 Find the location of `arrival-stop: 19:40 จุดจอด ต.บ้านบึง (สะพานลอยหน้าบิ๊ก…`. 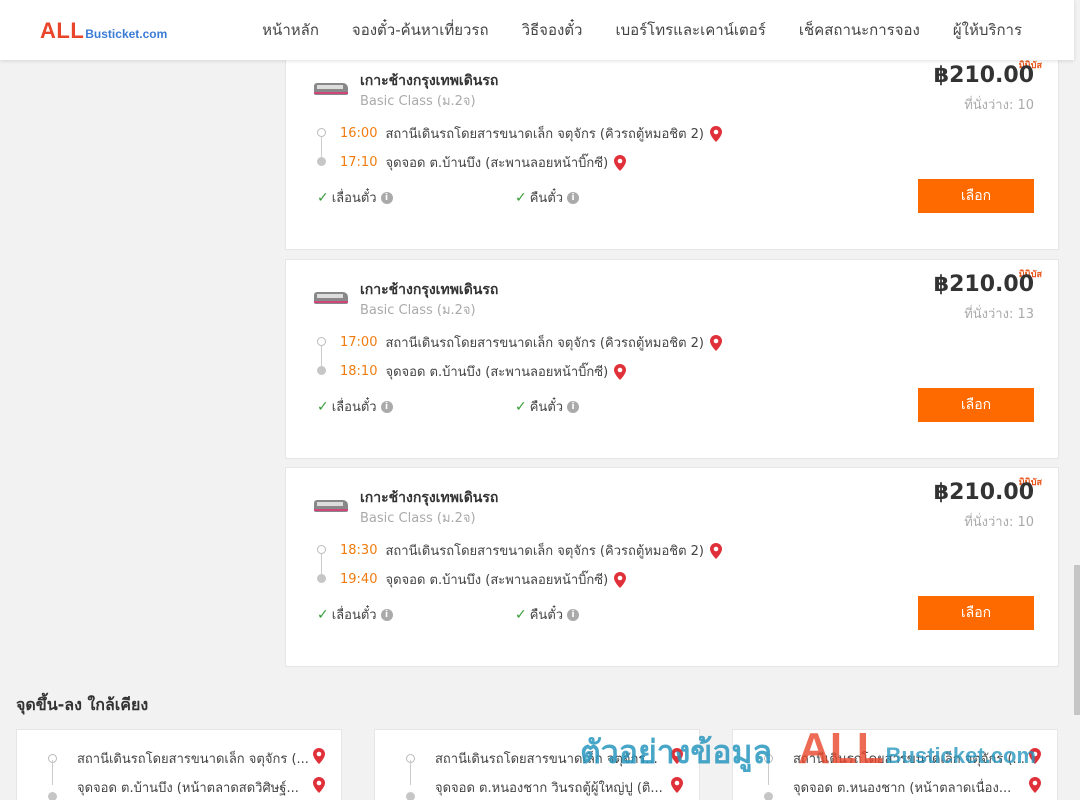

arrival-stop: 19:40 จุดจอด ต.บ้านบึง (สะพานลอยหน้าบิ๊ก… is located at coordinates (483, 579).